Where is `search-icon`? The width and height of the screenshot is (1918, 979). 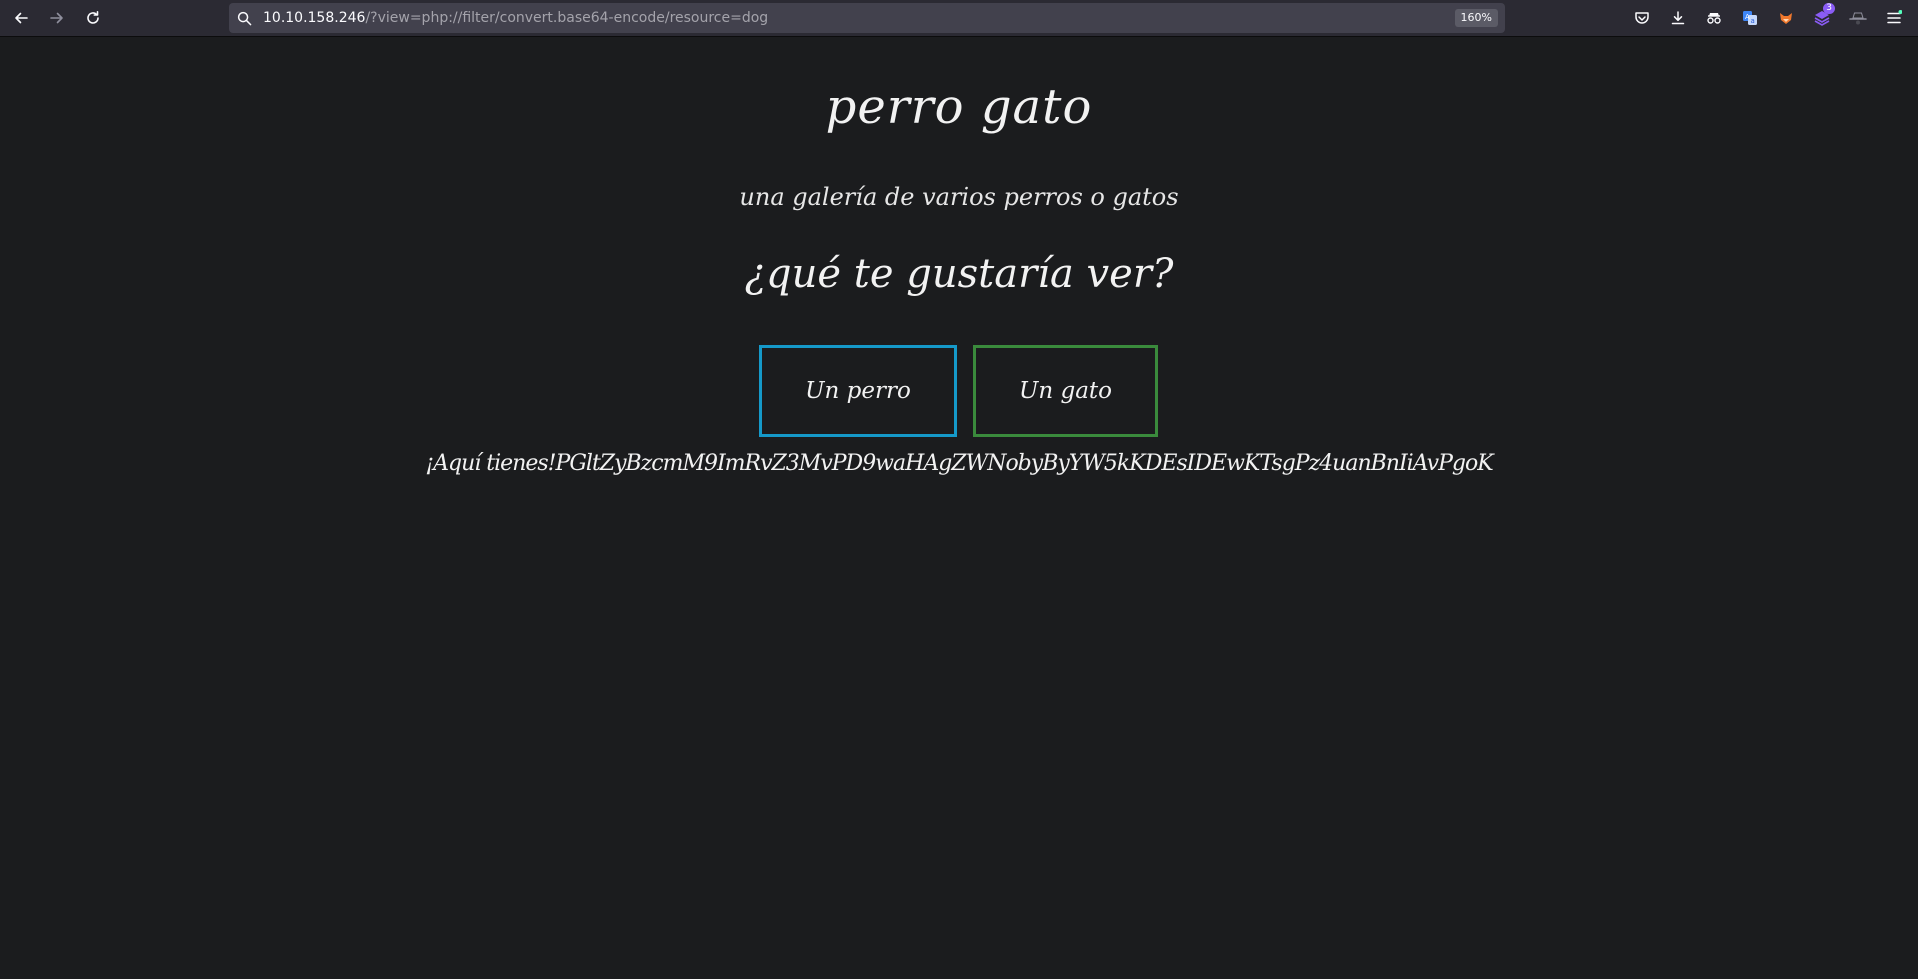
search-icon is located at coordinates (244, 18).